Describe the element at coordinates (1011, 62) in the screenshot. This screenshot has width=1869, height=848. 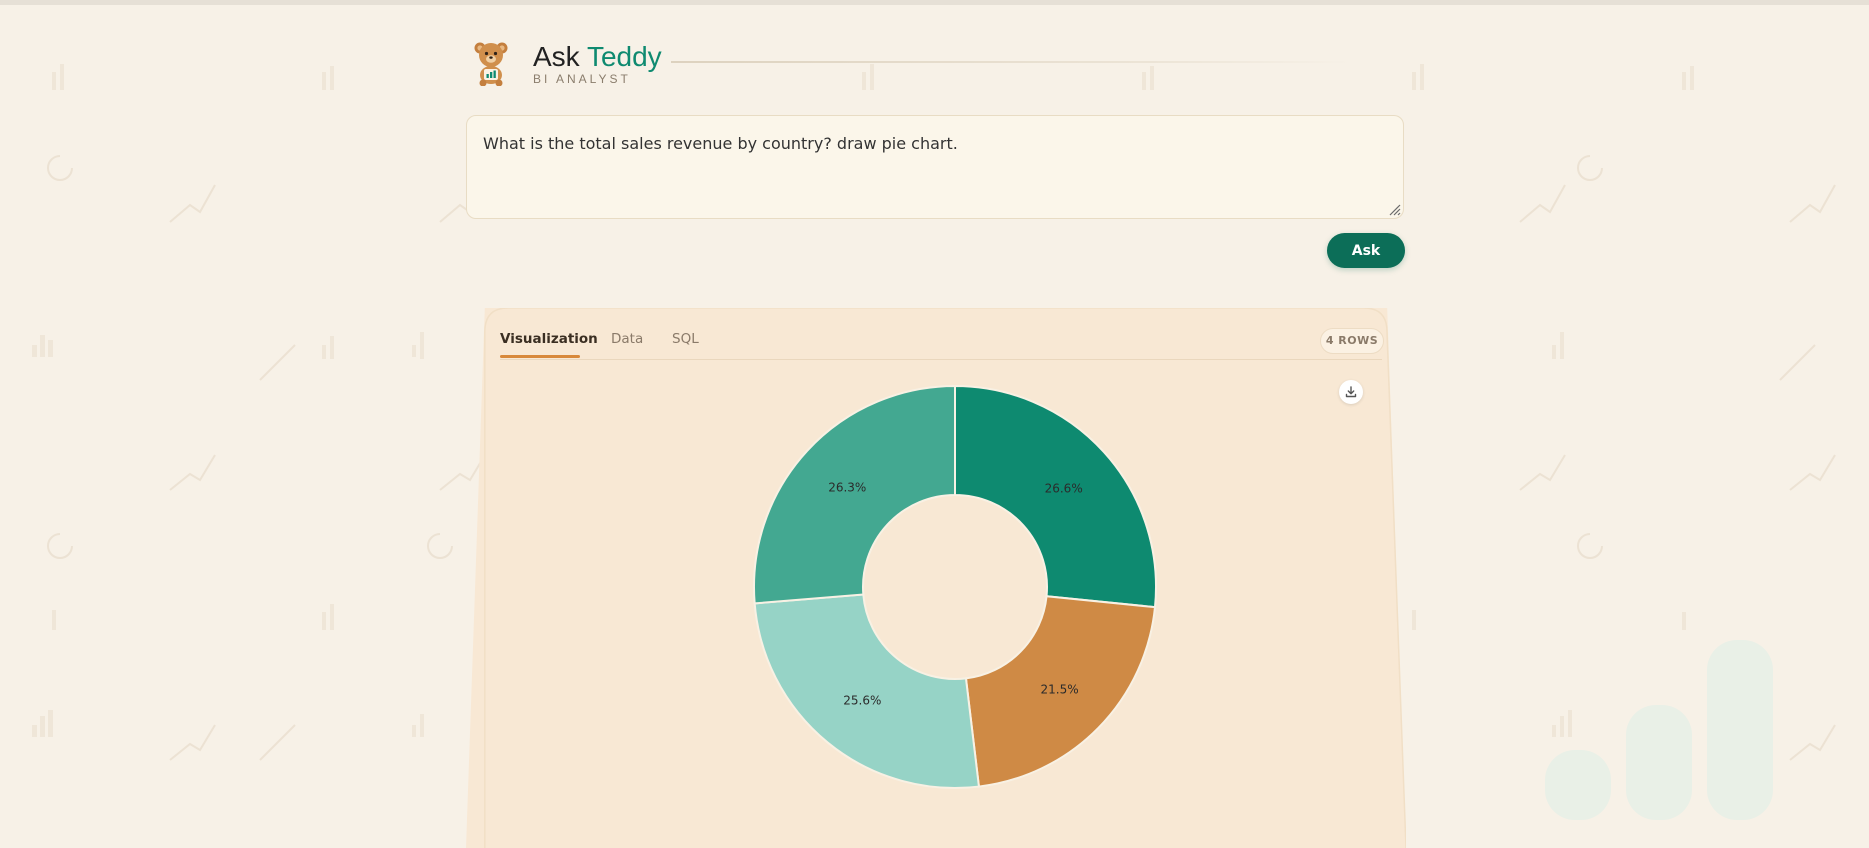
I see `header-divider` at that location.